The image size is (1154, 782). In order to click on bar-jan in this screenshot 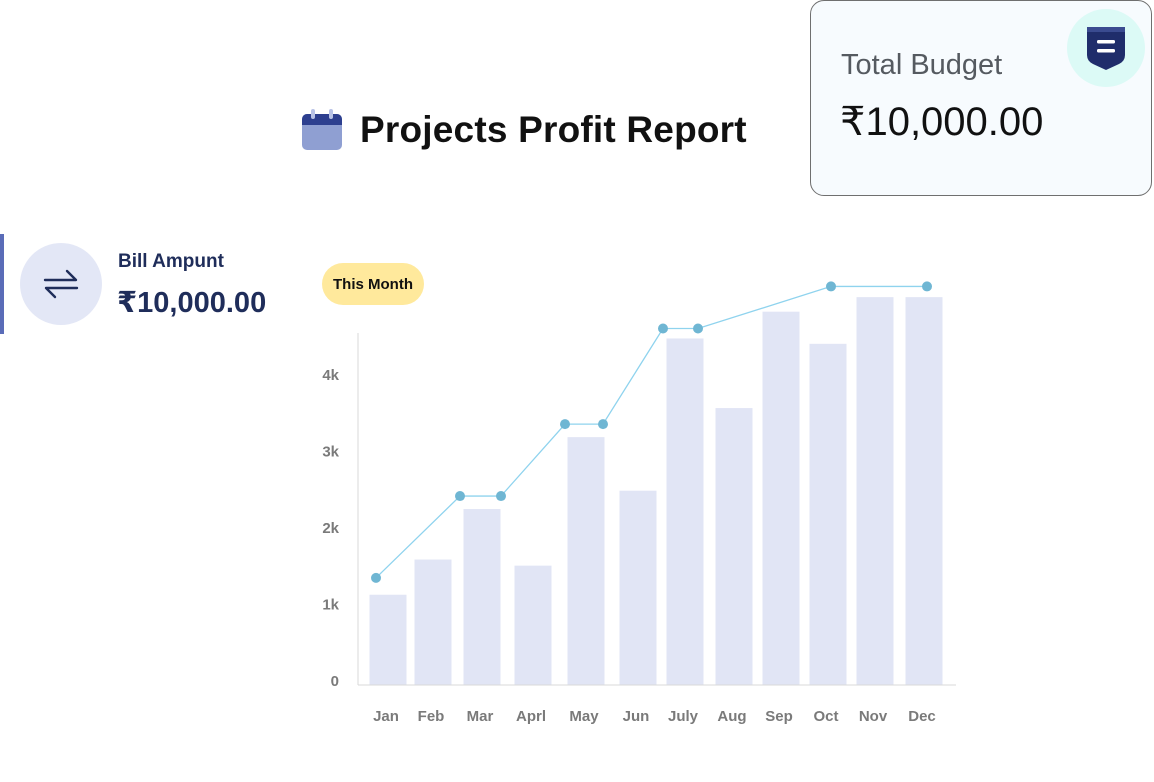, I will do `click(388, 639)`.